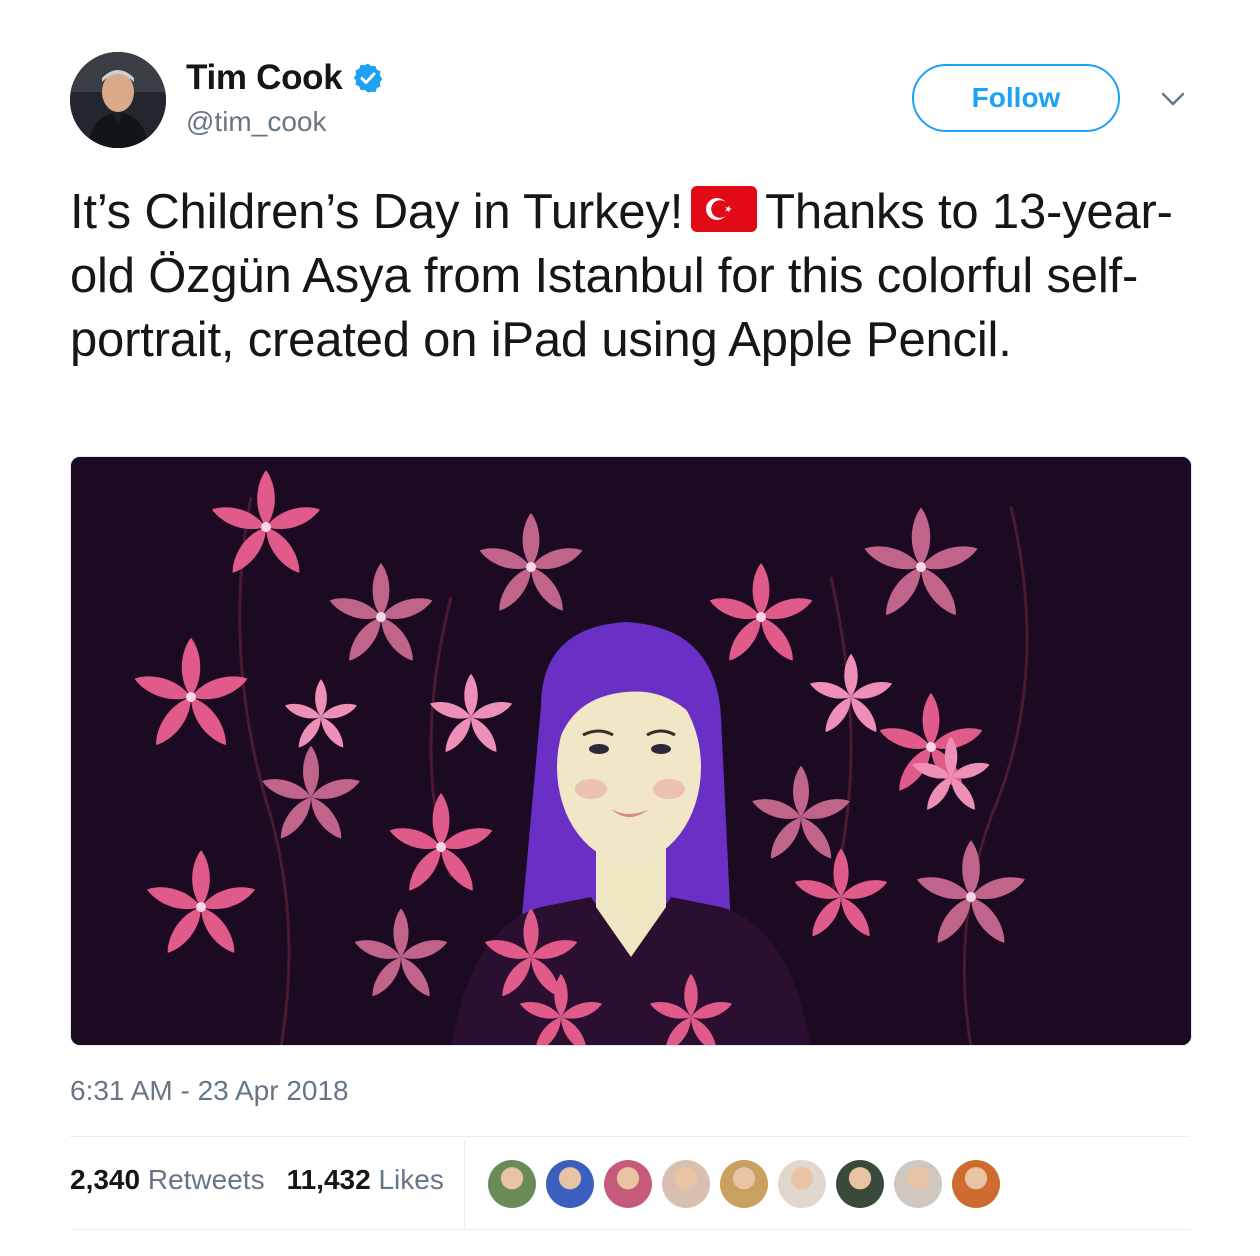  I want to click on tweet-text-part1: It’s Children’s Day in Turkey!, so click(377, 212).